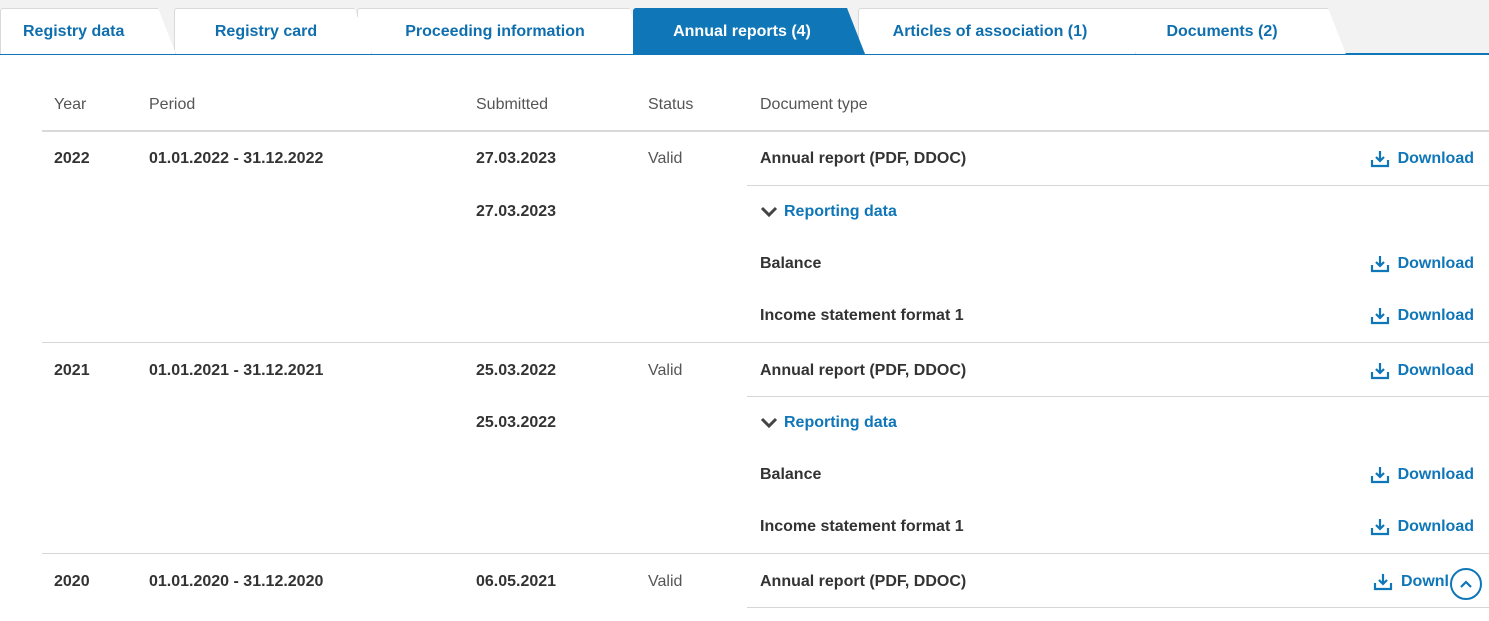 This screenshot has width=1489, height=621. Describe the element at coordinates (236, 370) in the screenshot. I see `row-period: 01.01.2021 - 31.12.2021` at that location.